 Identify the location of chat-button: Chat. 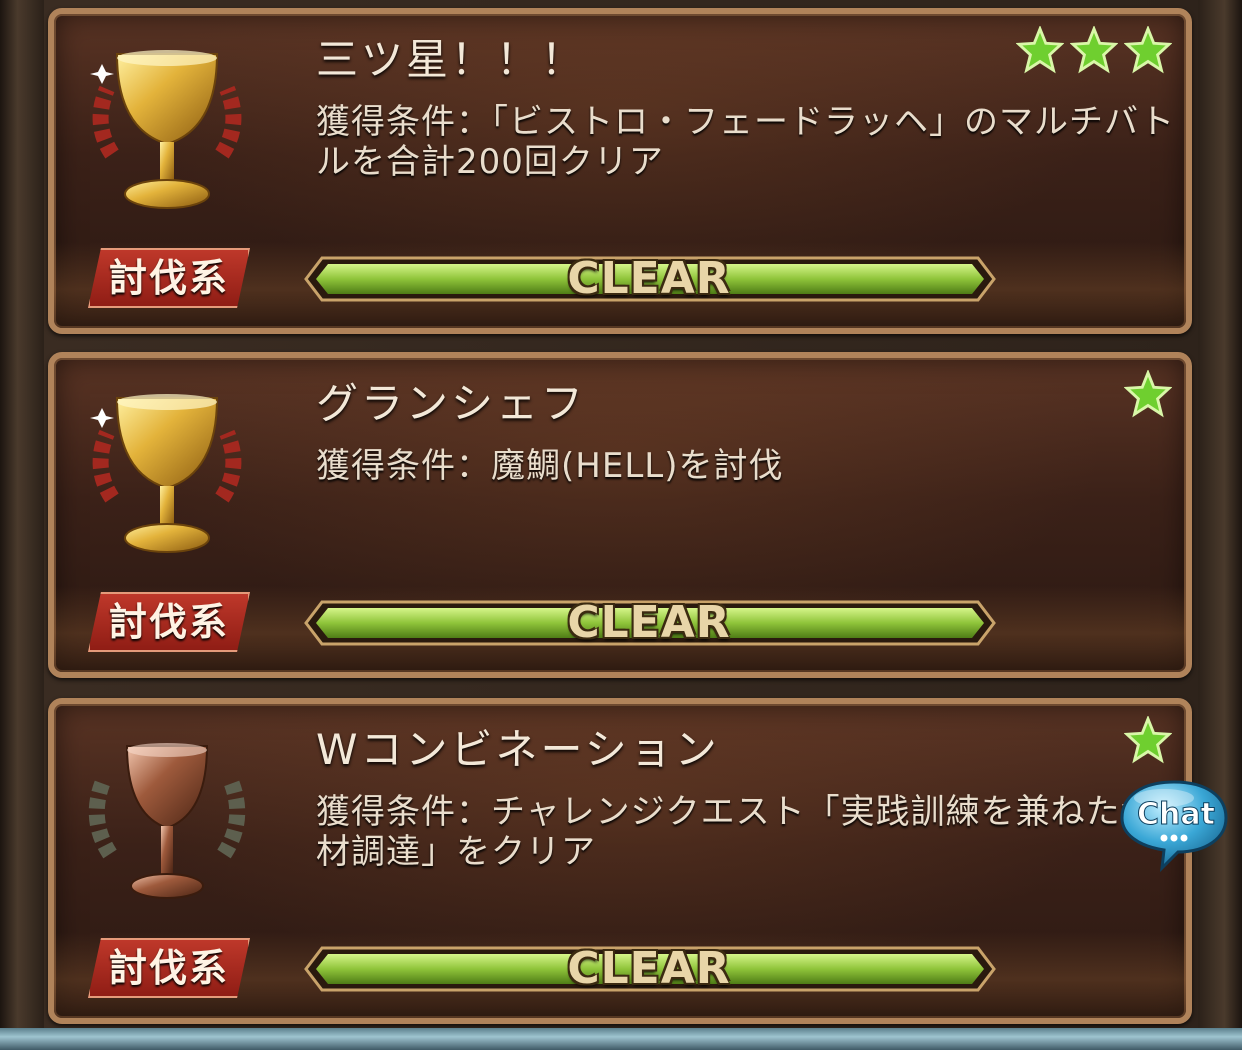
(1174, 824).